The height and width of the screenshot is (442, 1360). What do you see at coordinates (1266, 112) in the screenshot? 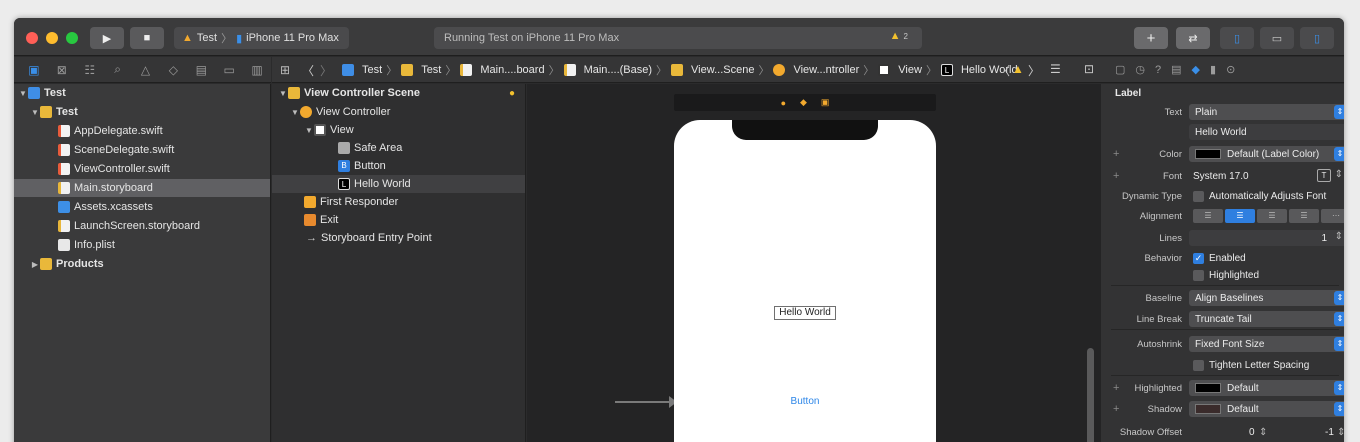
I see `text-type-popup: Plain ⇕` at bounding box center [1266, 112].